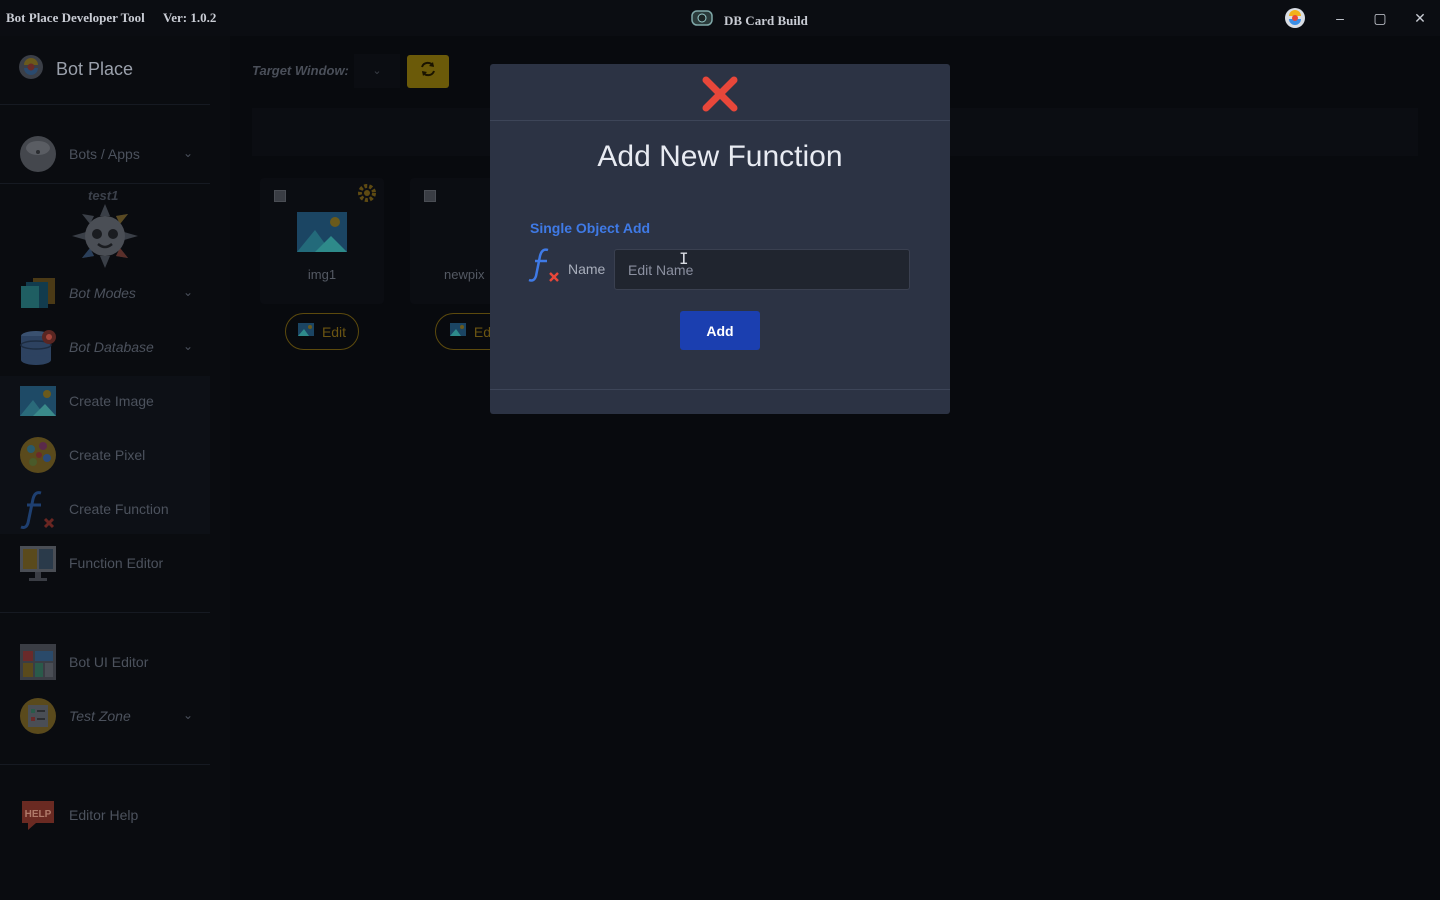 The height and width of the screenshot is (900, 1440). Describe the element at coordinates (109, 662) in the screenshot. I see `sidebar-item-label: Bot UI Editor` at that location.